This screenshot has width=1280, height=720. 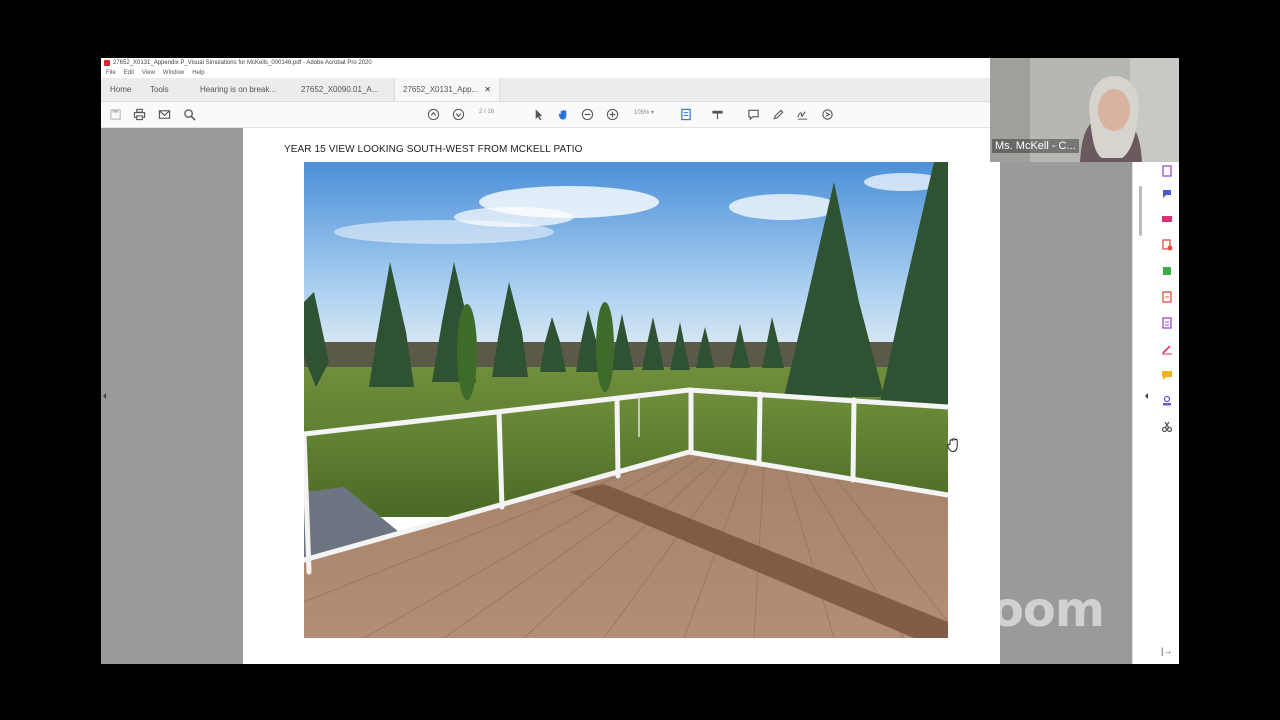 What do you see at coordinates (1167, 270) in the screenshot?
I see `organize-pages-icon` at bounding box center [1167, 270].